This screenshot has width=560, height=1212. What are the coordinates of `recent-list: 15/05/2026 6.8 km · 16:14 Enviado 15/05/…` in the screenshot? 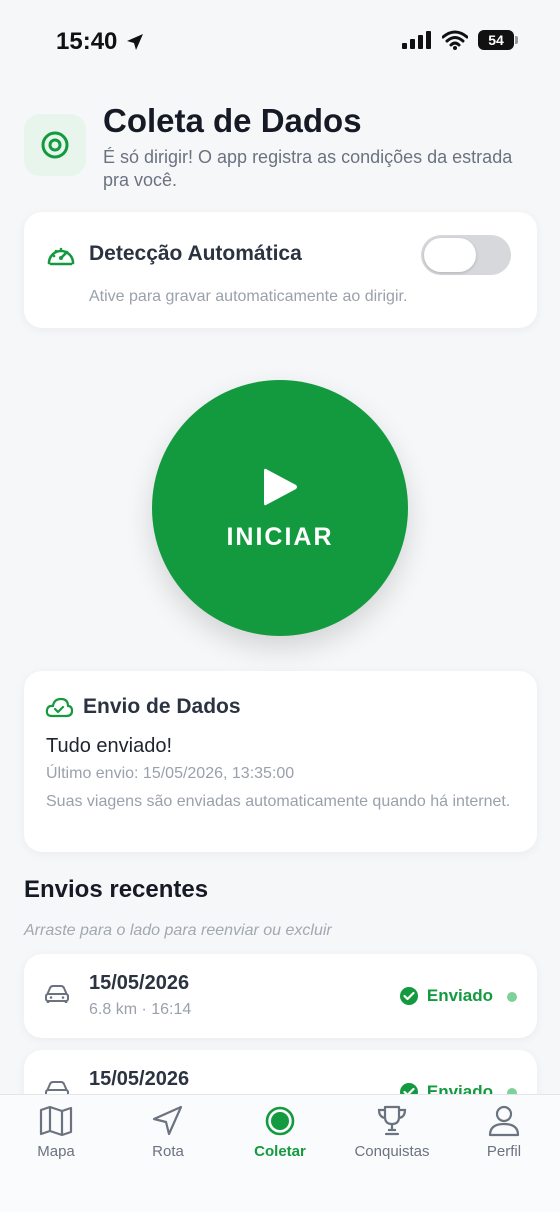 It's located at (280, 1017).